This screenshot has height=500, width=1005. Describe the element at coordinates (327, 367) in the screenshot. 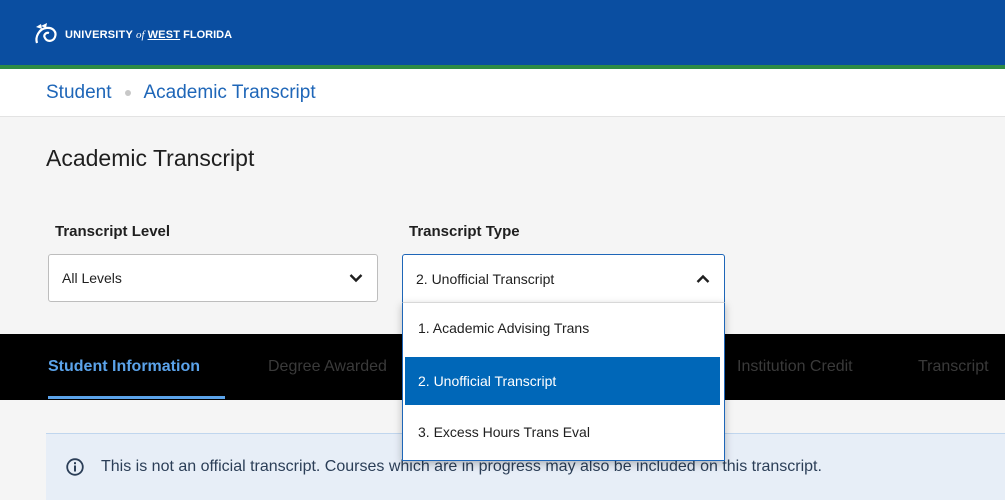

I see `tab-degree-awarded: Degree Awarded` at that location.